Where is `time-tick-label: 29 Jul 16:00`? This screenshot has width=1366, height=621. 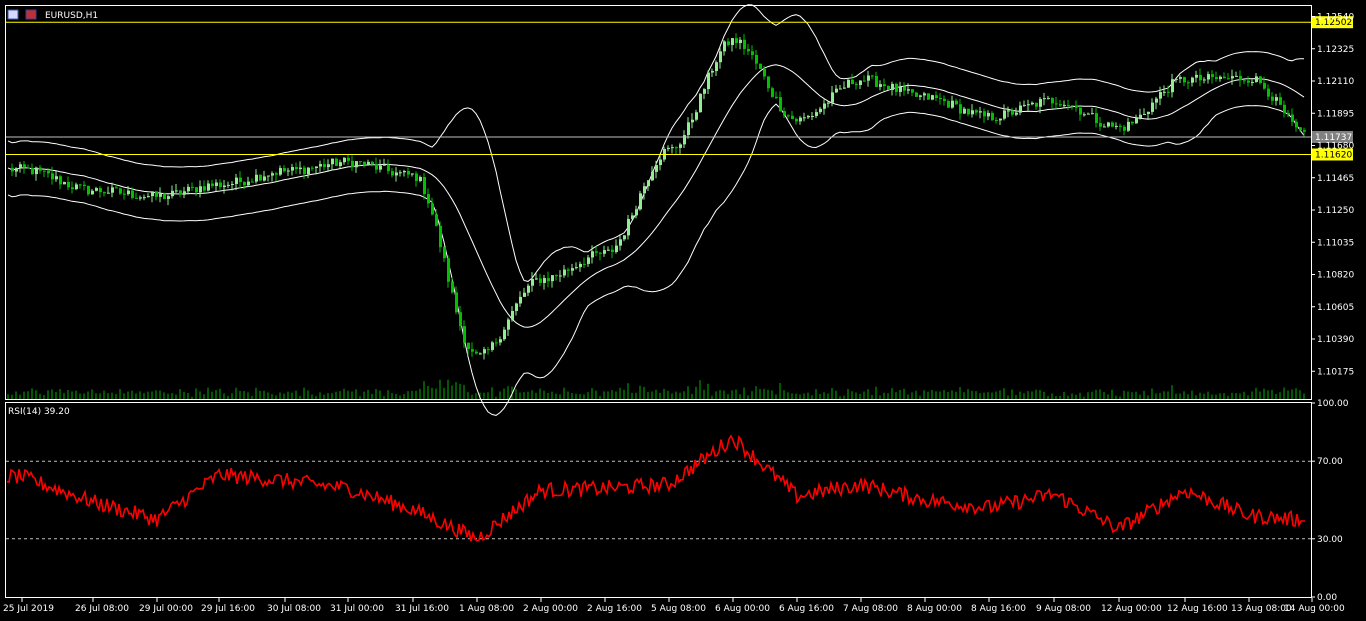 time-tick-label: 29 Jul 16:00 is located at coordinates (228, 609).